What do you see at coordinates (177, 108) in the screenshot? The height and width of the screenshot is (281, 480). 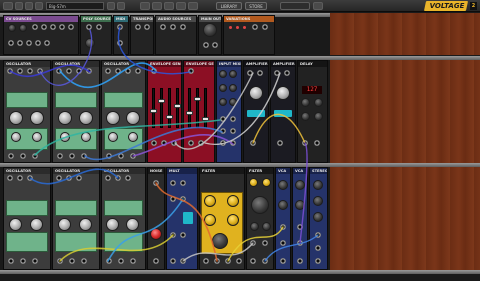 I see `release-slider` at bounding box center [177, 108].